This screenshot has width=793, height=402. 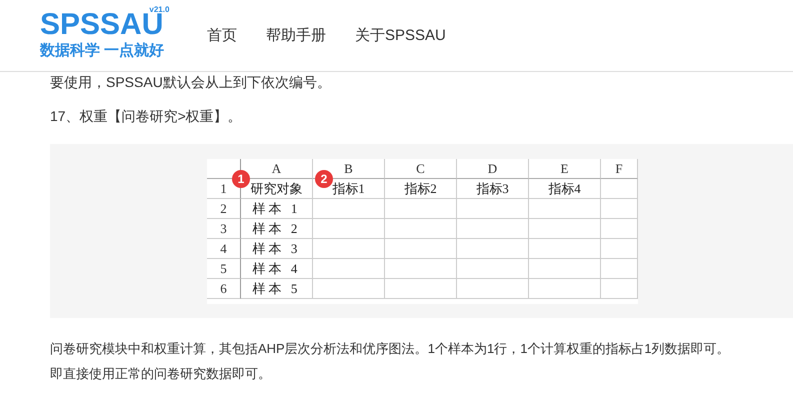 What do you see at coordinates (102, 25) in the screenshot?
I see `logo-wordmark: SPSSAU` at bounding box center [102, 25].